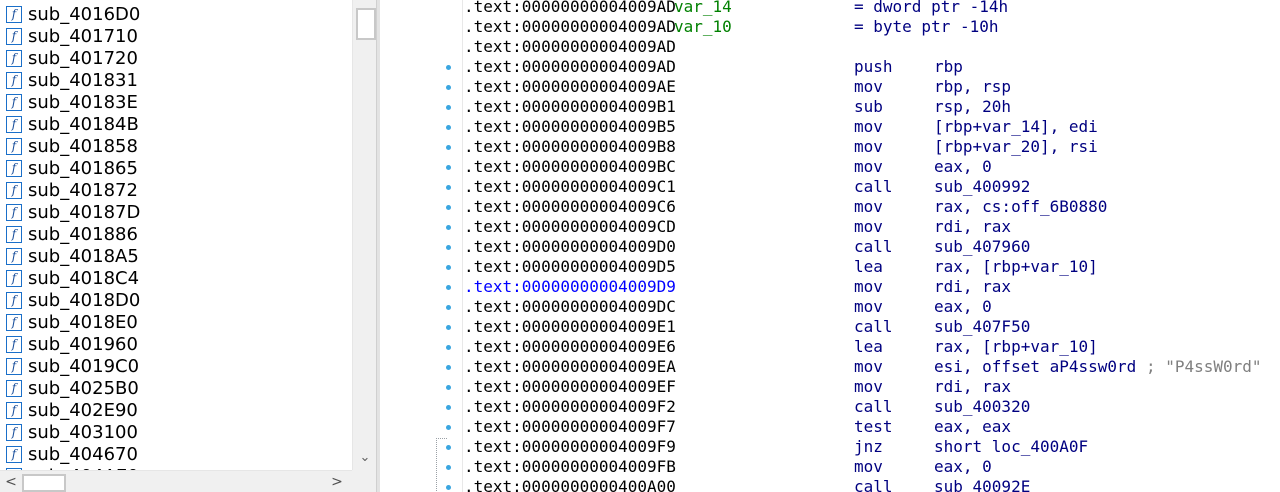 The image size is (1280, 492). I want to click on function-name: sub_40183E, so click(83, 102).